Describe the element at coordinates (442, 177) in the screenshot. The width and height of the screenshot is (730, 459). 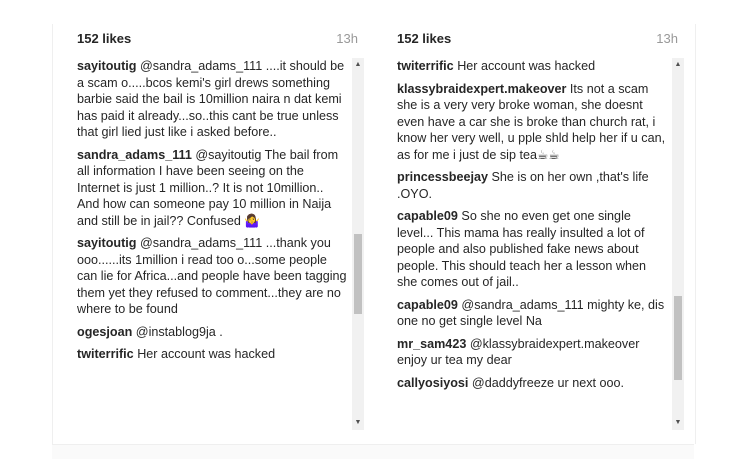
I see `comment-username: princessbeejay` at that location.